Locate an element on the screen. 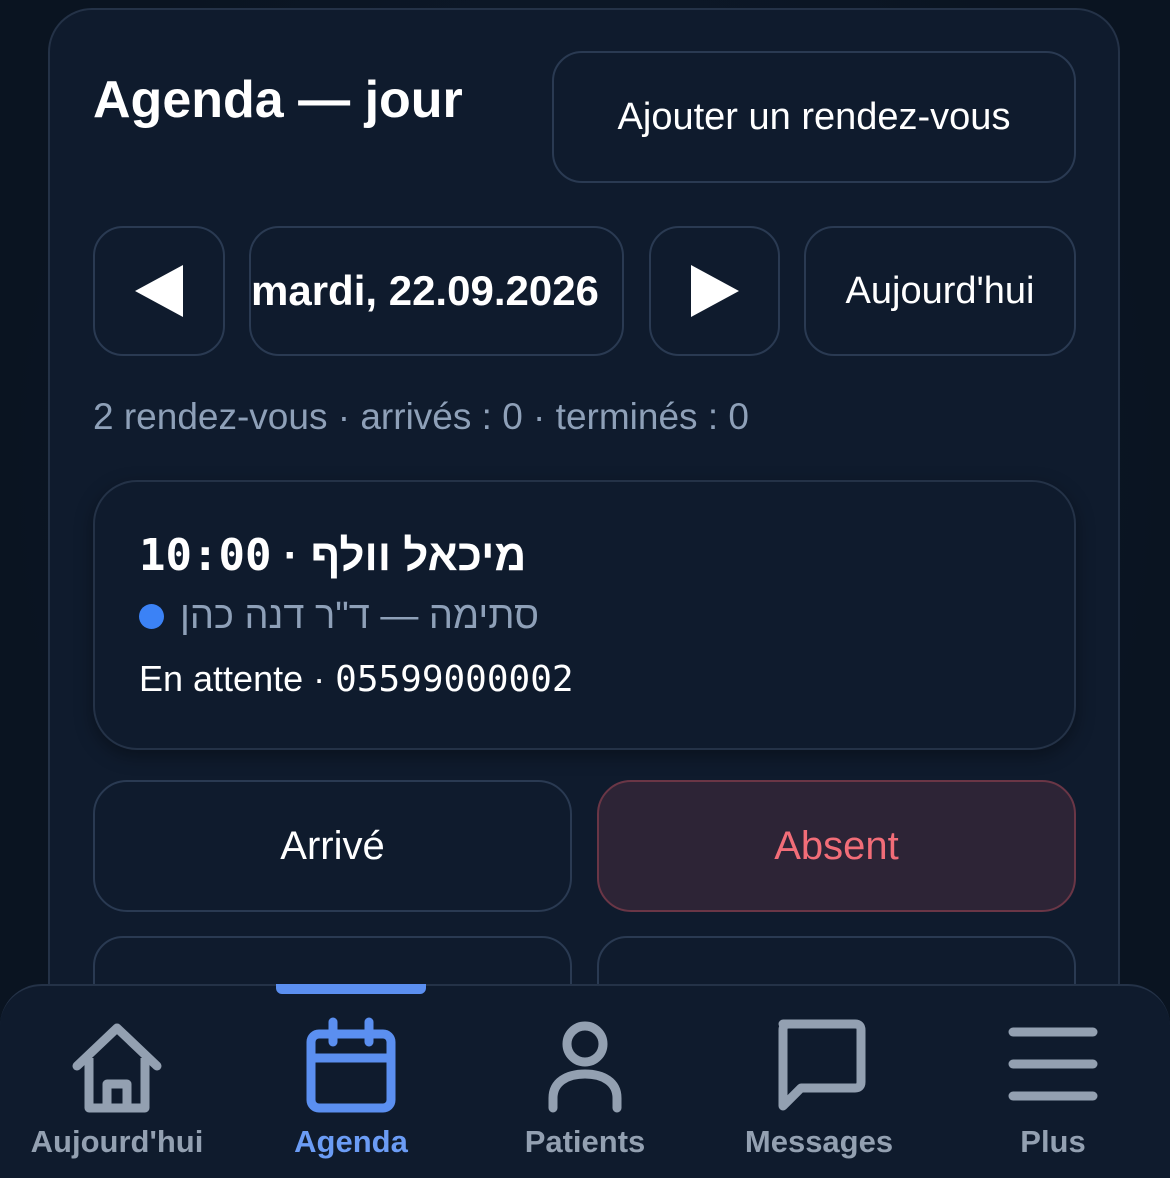 The image size is (1170, 1178). triangle-right-icon is located at coordinates (714, 291).